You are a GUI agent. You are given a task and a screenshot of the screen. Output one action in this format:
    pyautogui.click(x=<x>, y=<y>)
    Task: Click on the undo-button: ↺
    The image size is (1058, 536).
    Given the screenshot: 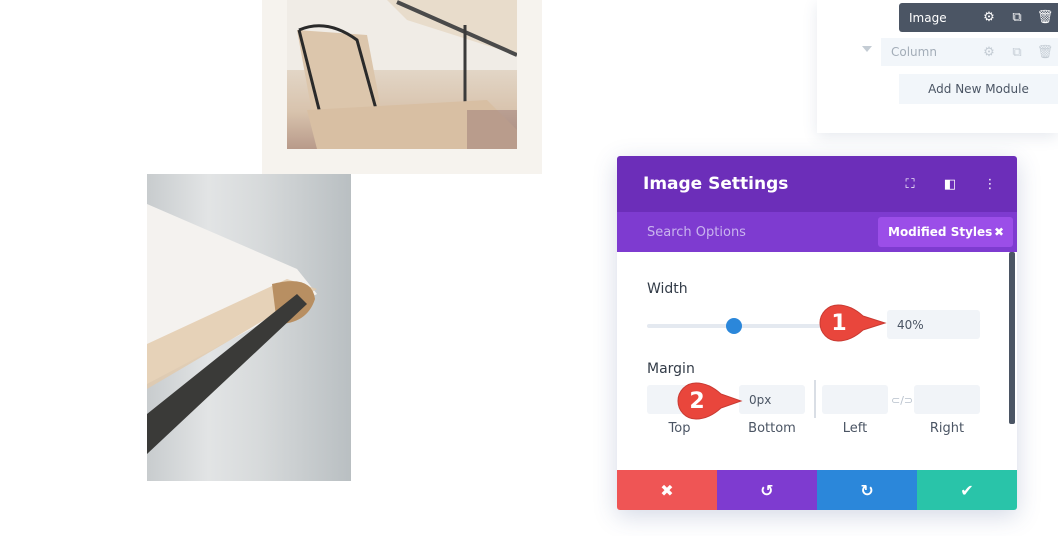 What is the action you would take?
    pyautogui.click(x=767, y=490)
    